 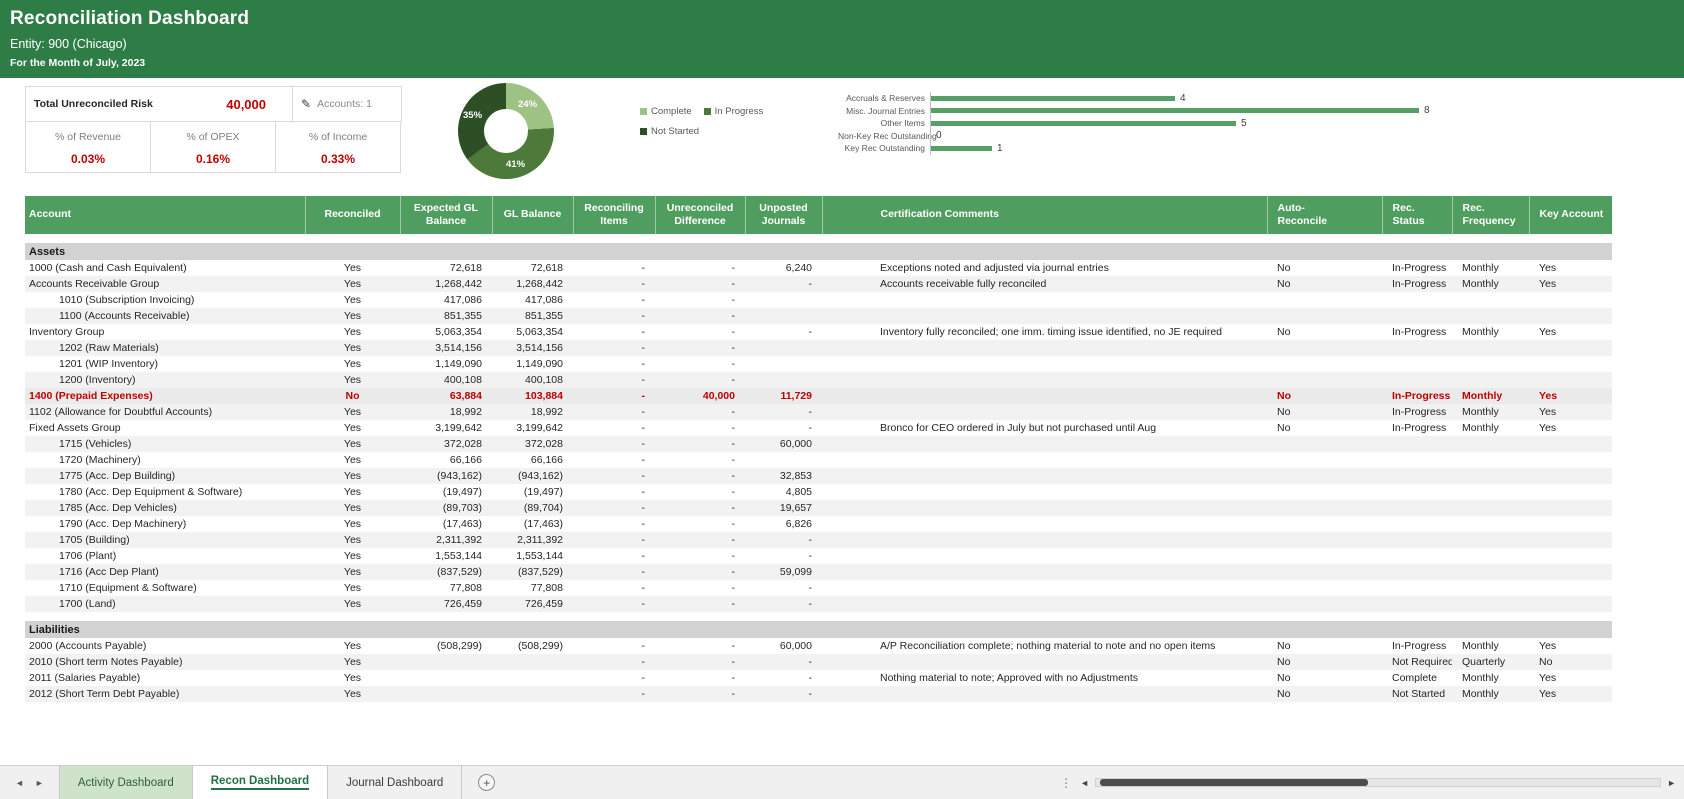 What do you see at coordinates (126, 782) in the screenshot?
I see `sheet-tab-activity-dashboard: Activity Dashboard` at bounding box center [126, 782].